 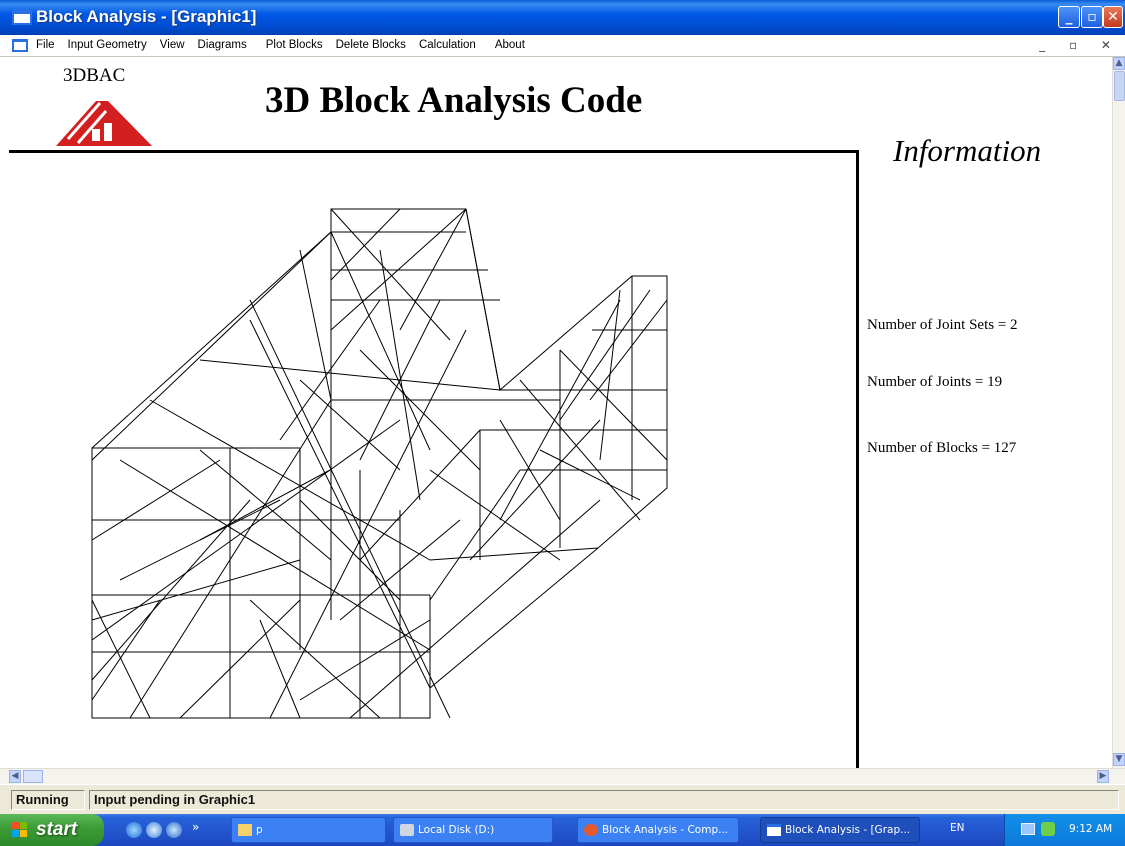 I want to click on menu-about: About, so click(x=510, y=45).